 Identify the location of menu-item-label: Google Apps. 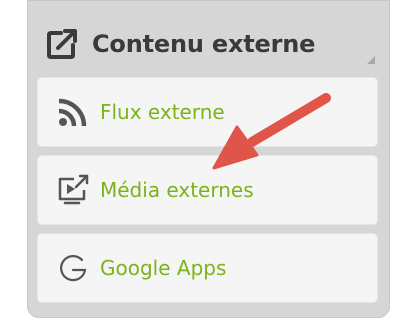
(163, 268).